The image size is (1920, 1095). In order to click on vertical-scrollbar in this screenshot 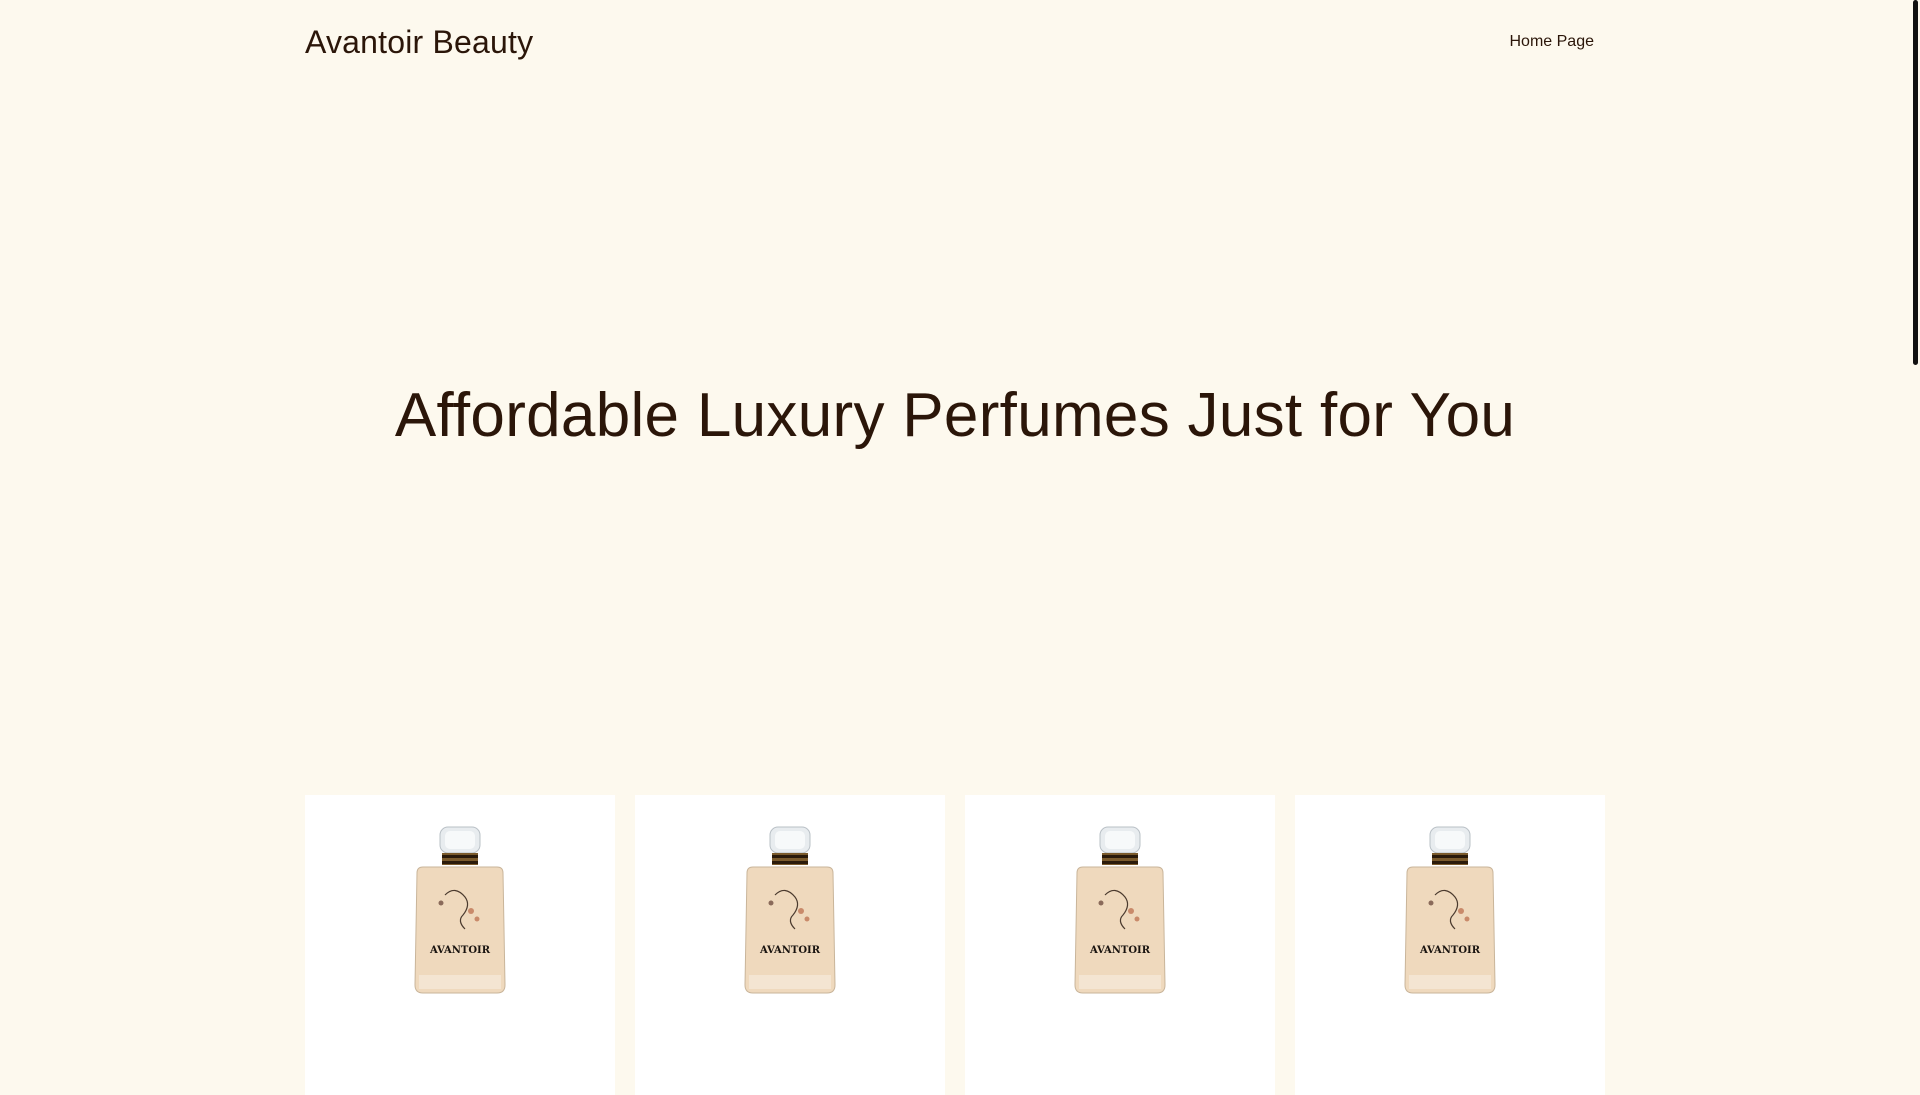, I will do `click(1915, 540)`.